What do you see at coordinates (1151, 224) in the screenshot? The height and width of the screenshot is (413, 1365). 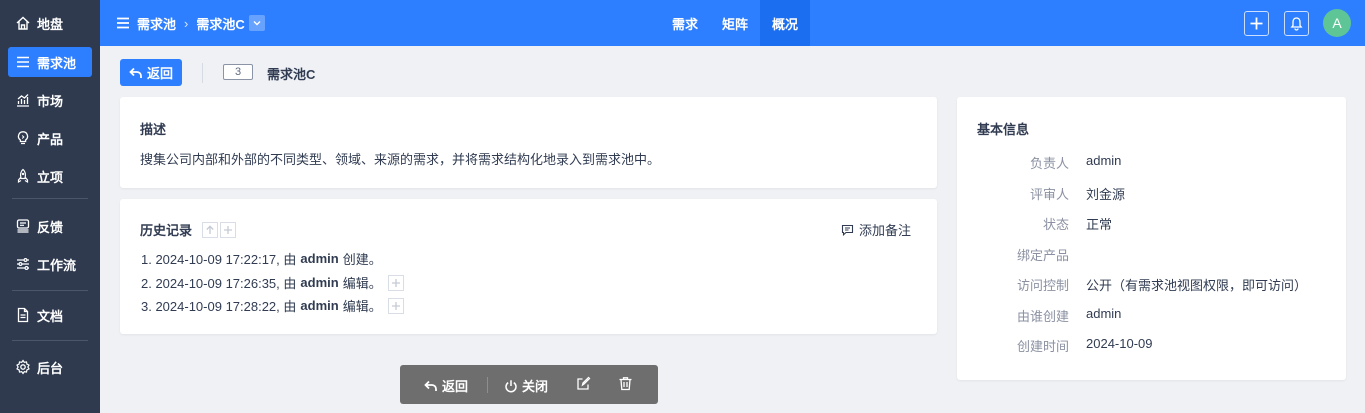 I see `info-row-status: 状态 正常` at bounding box center [1151, 224].